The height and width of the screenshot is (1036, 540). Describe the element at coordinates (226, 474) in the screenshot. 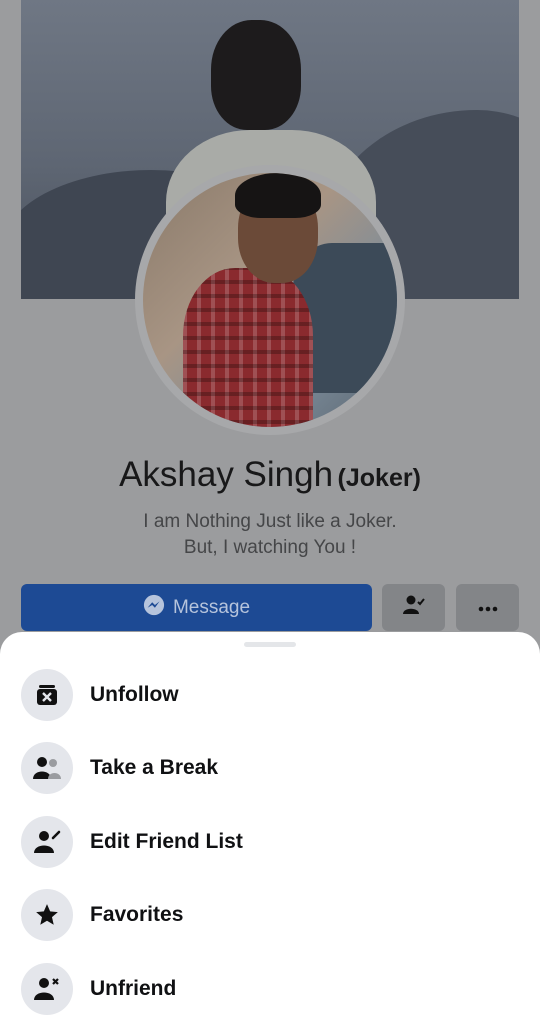

I see `profile-name: Akshay Singh` at that location.